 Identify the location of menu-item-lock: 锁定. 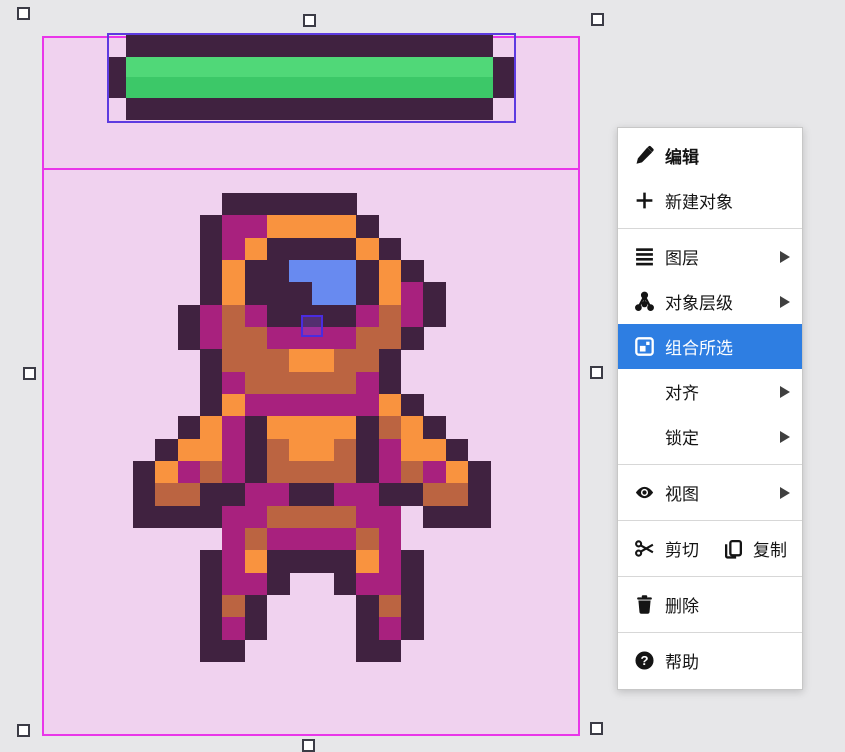
(710, 436).